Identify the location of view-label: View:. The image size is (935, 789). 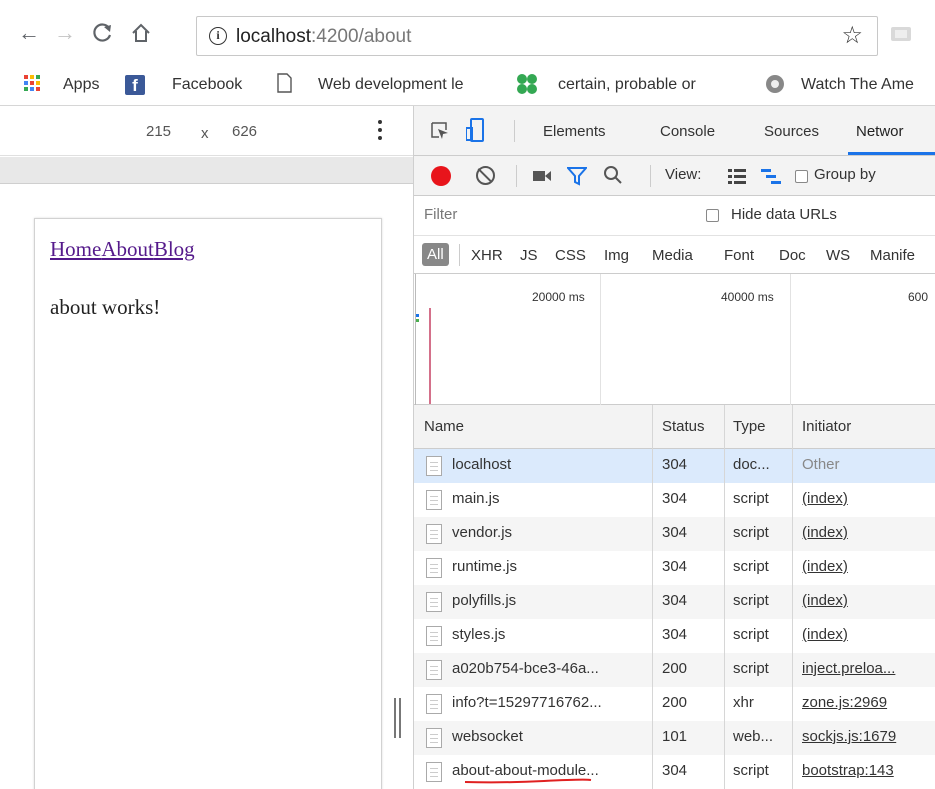
(683, 174).